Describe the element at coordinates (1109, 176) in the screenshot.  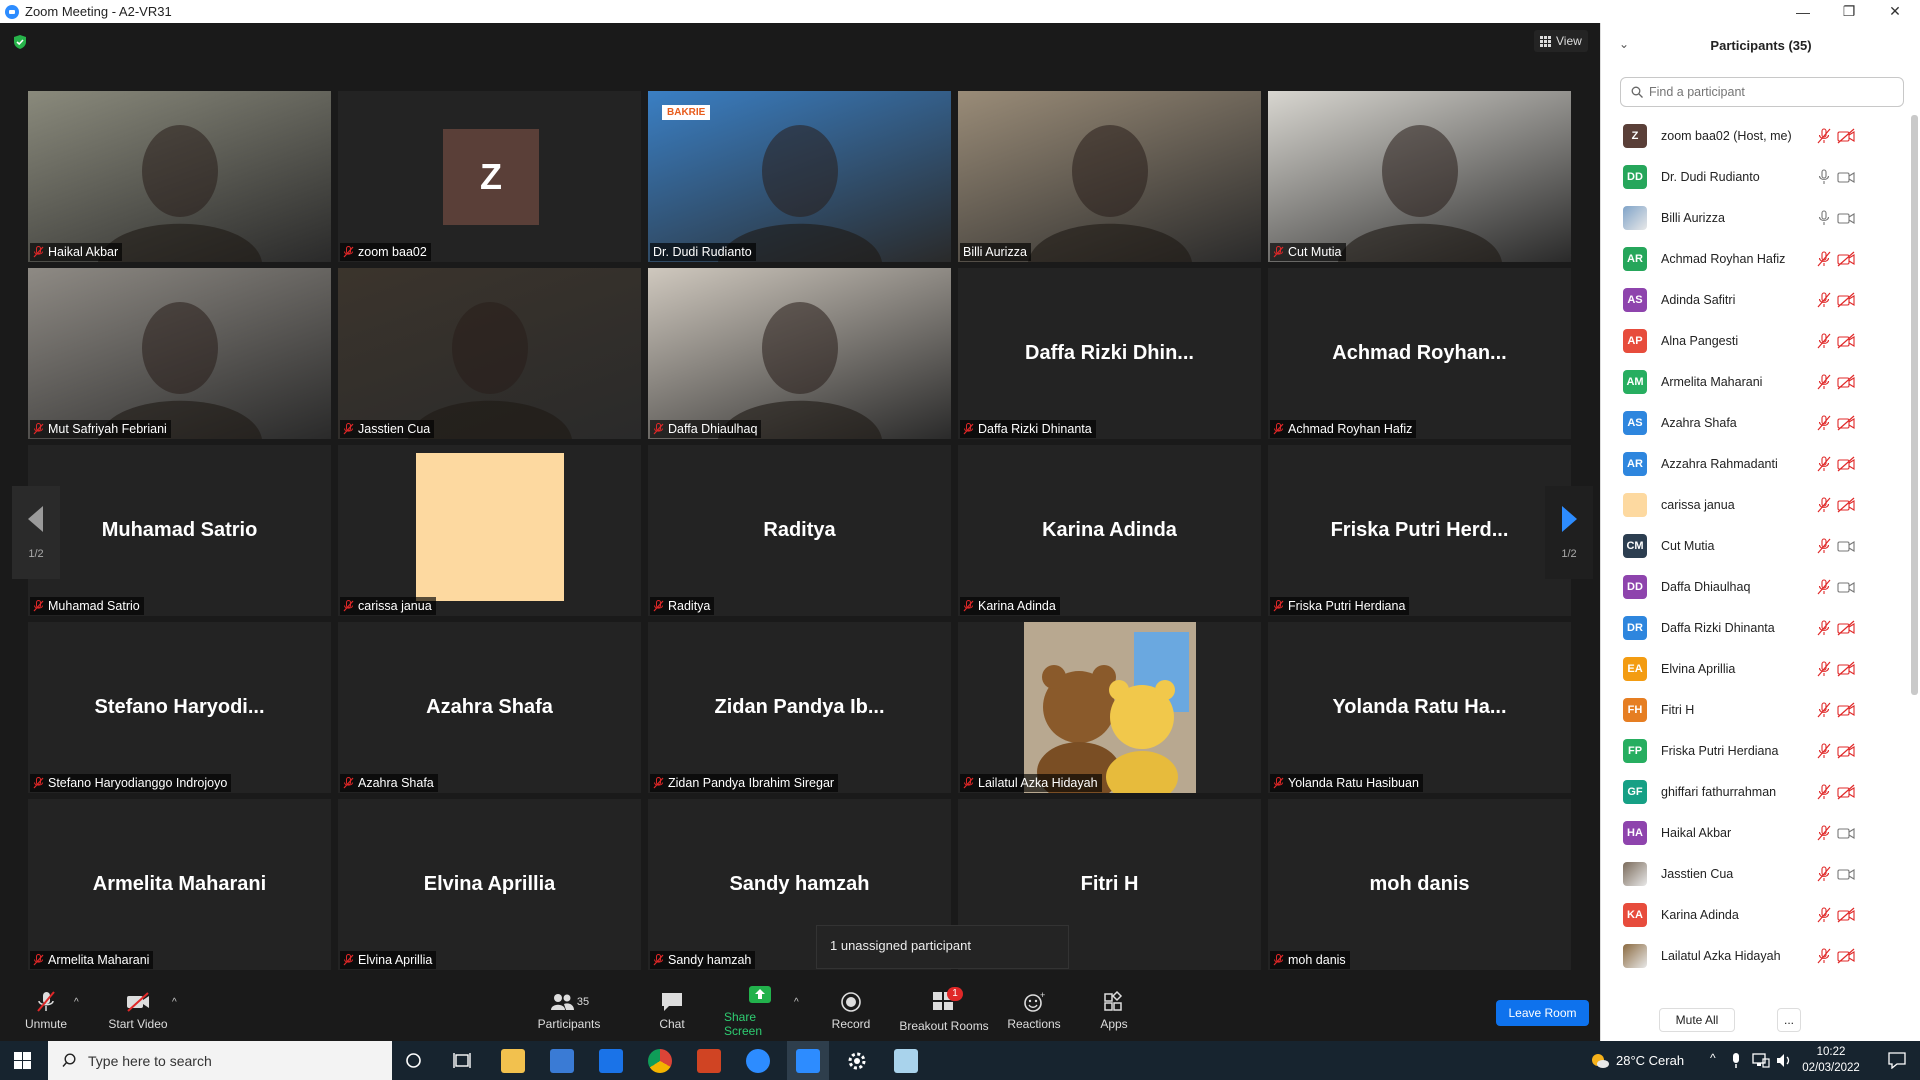
I see `video-tile-billi: Billi Aurizza` at that location.